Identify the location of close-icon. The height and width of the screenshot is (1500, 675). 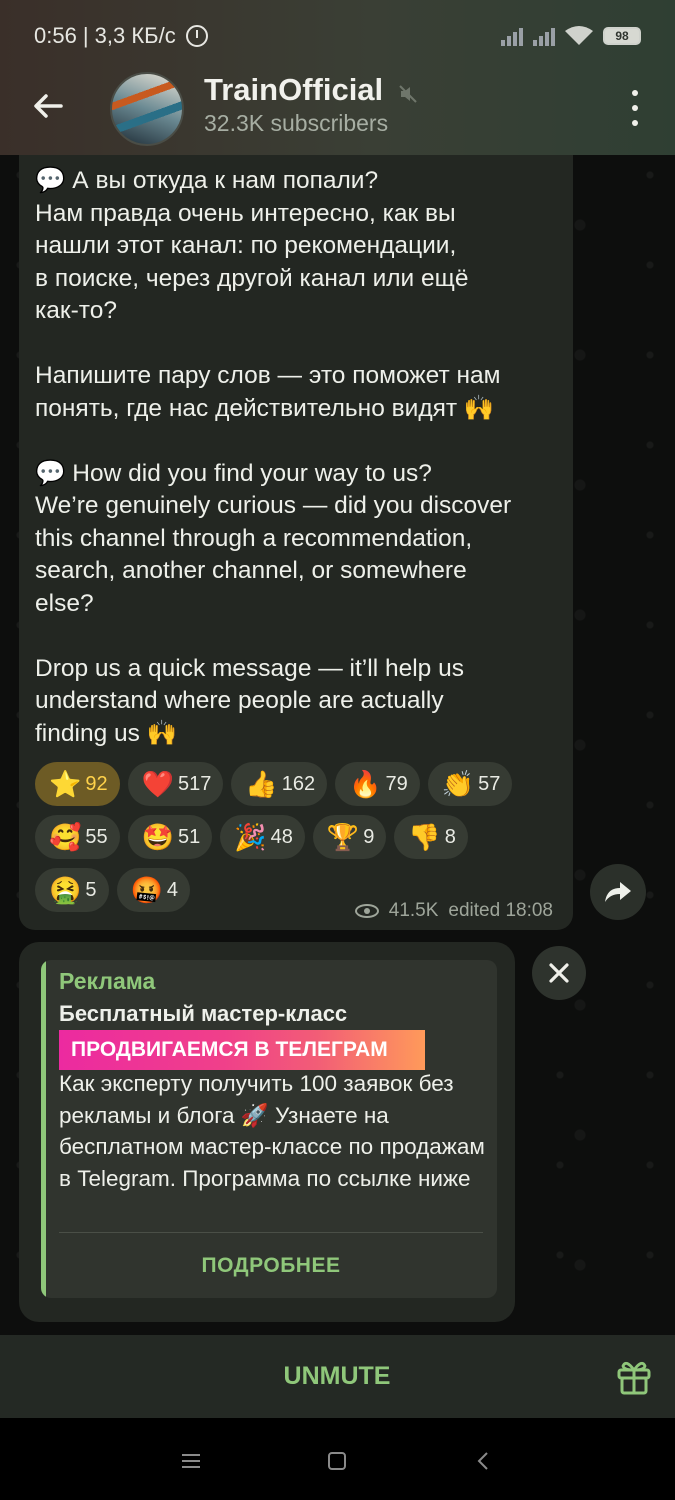
(559, 973).